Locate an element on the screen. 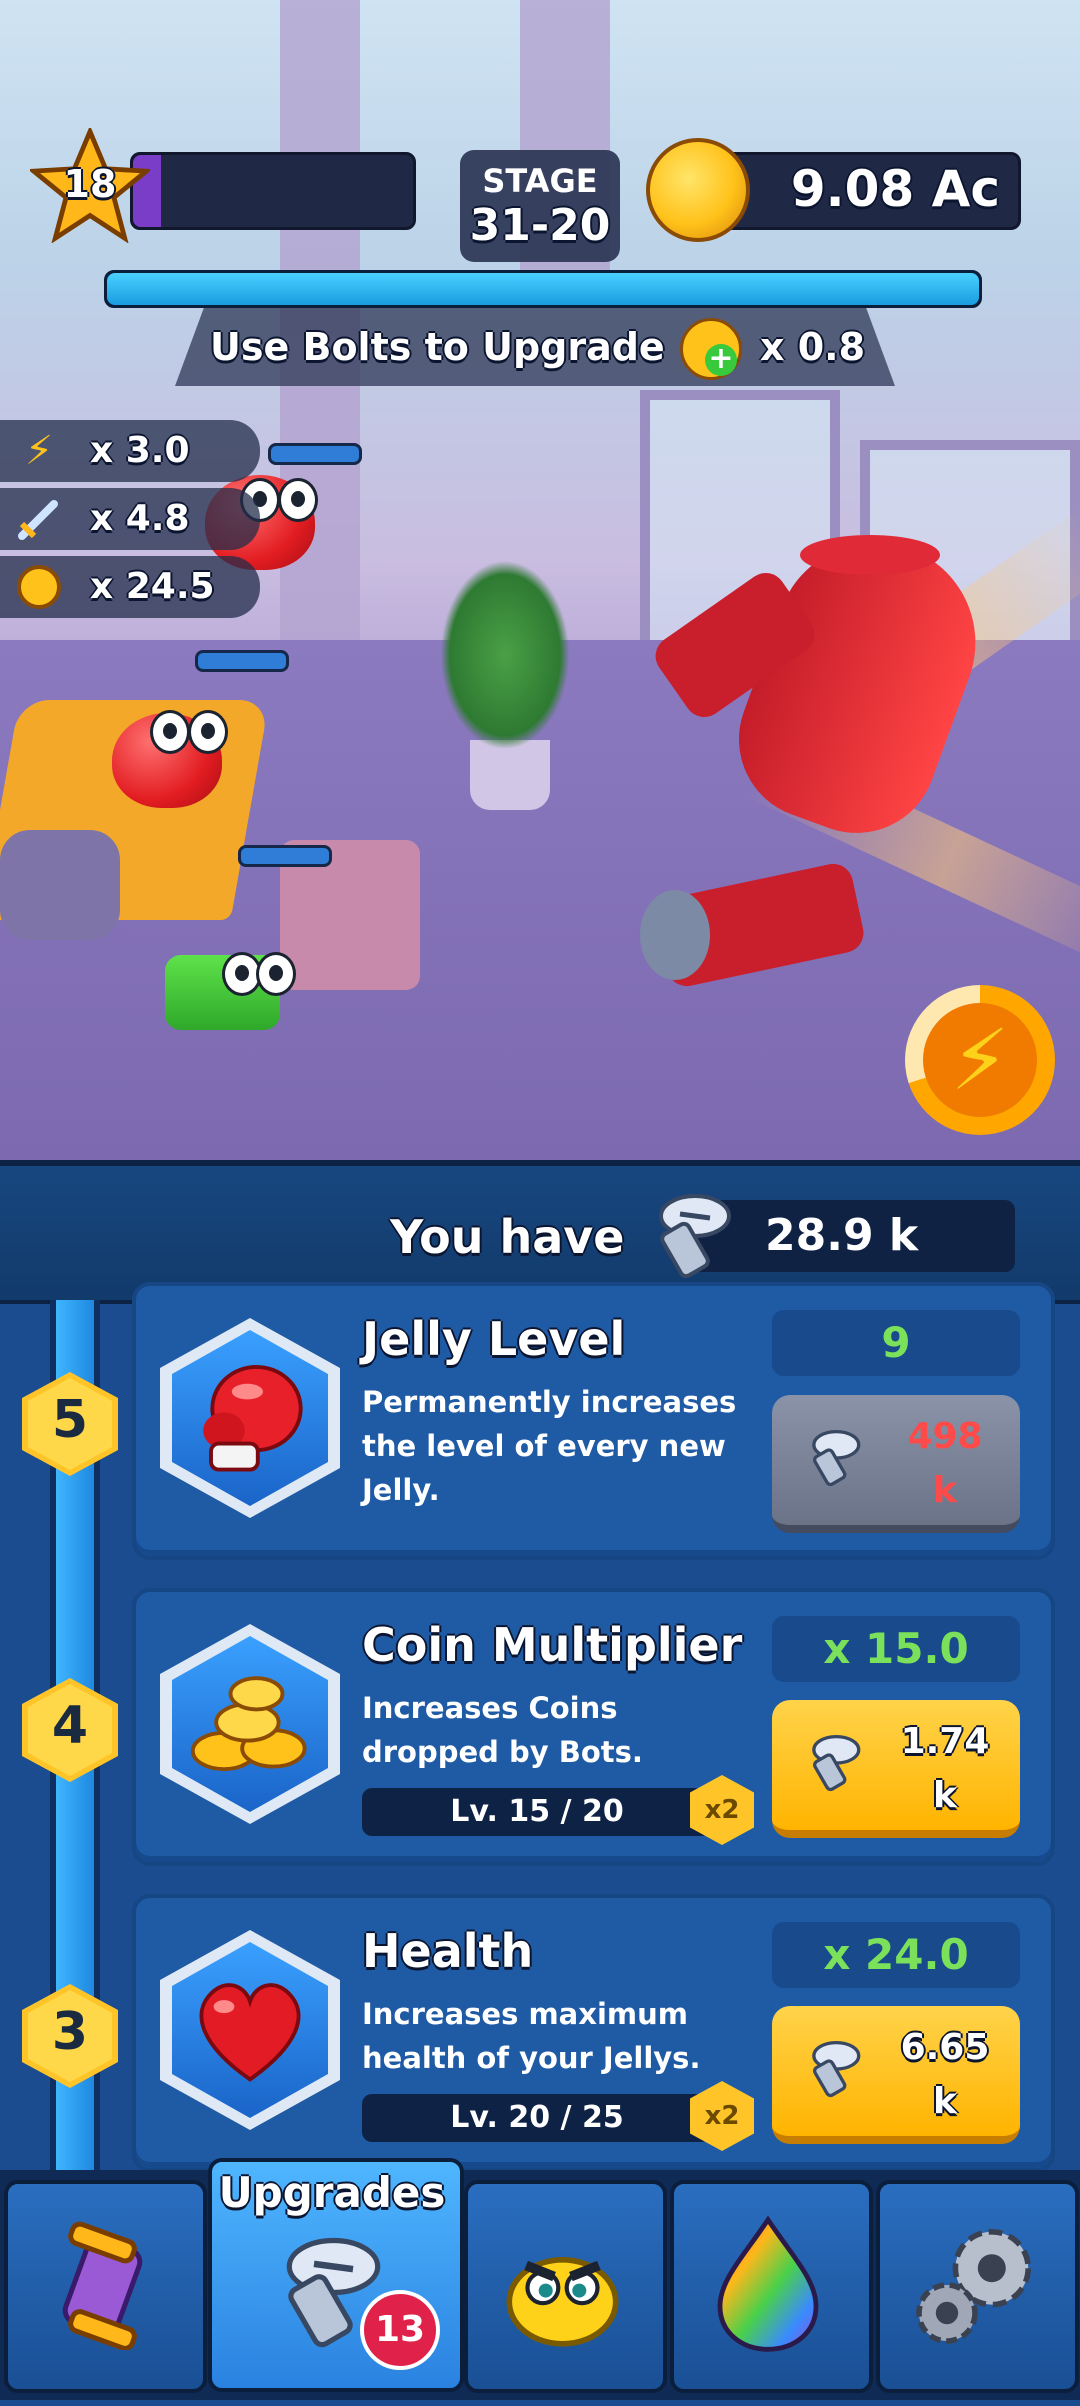 The height and width of the screenshot is (2406, 1080). rank-number: 3 is located at coordinates (70, 2032).